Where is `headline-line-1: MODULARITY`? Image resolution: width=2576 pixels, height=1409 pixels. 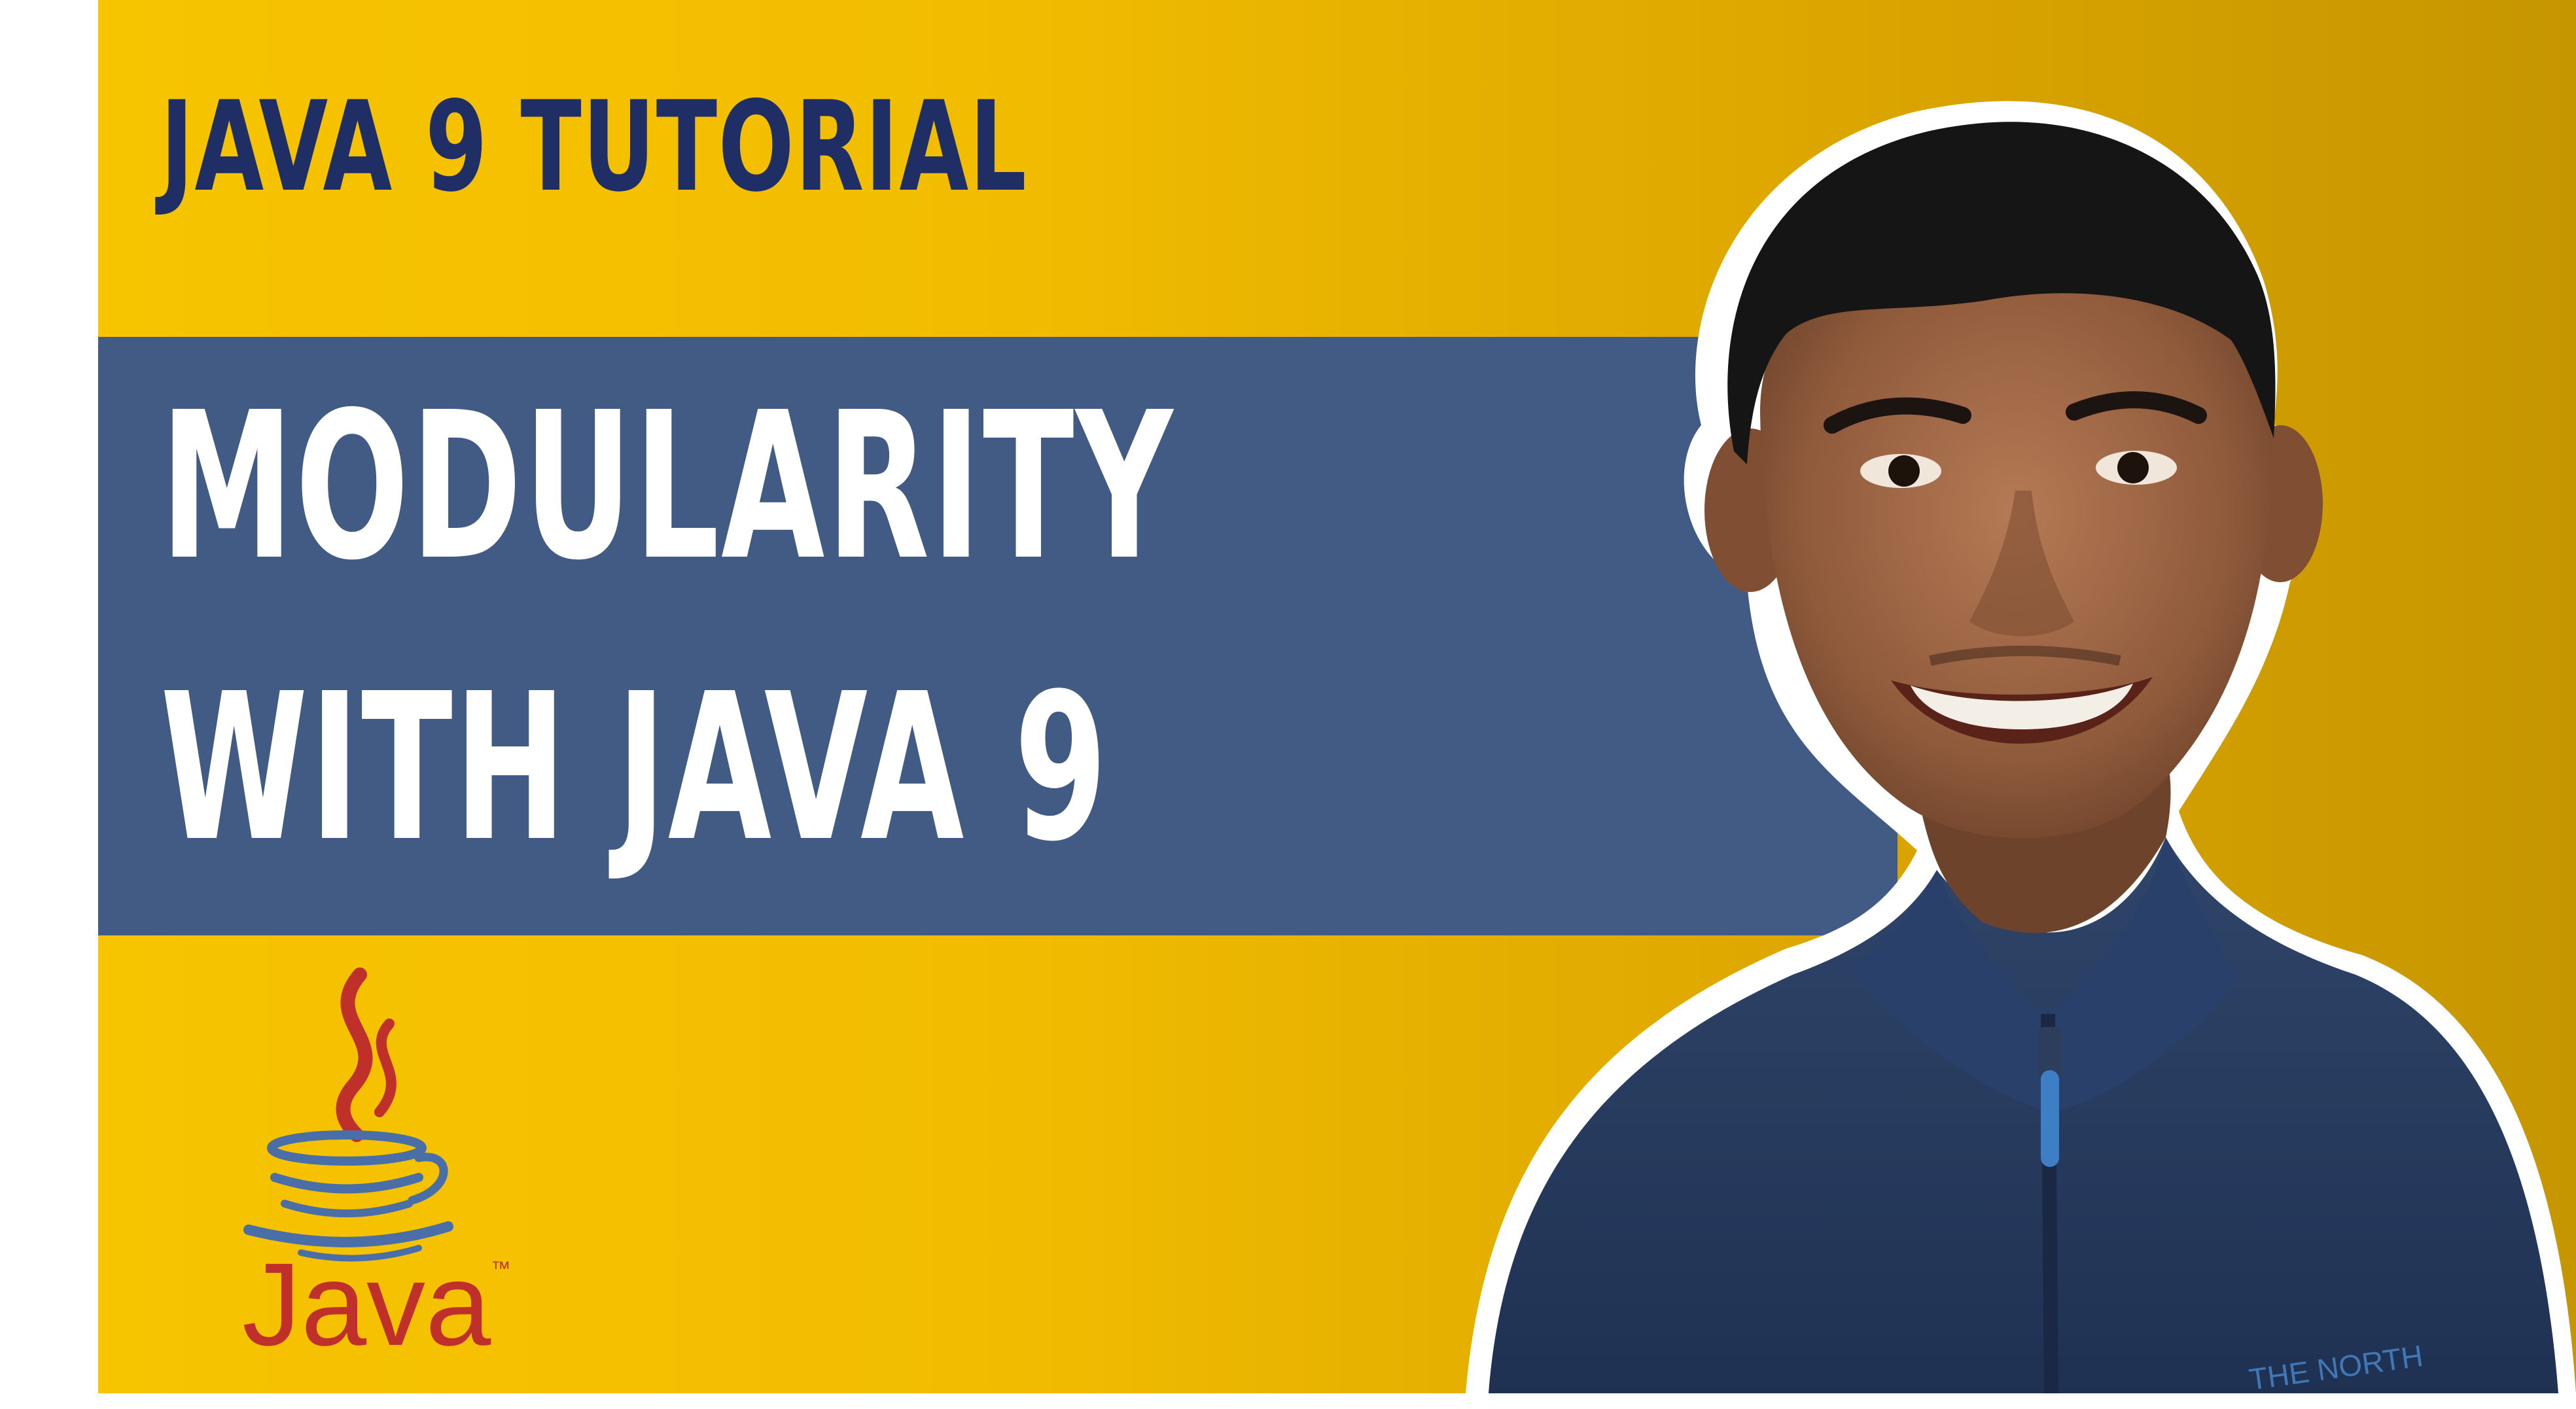 headline-line-1: MODULARITY is located at coordinates (667, 487).